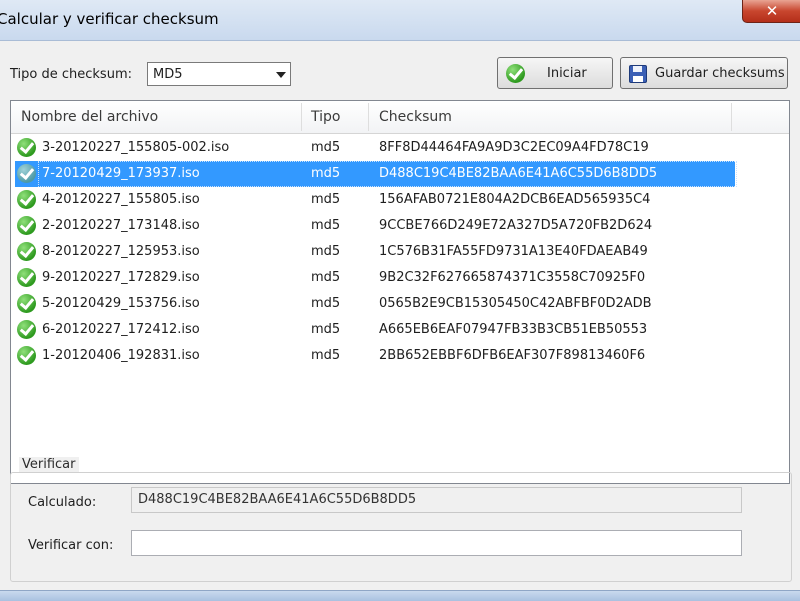 Image resolution: width=800 pixels, height=601 pixels. I want to click on file-name: 4-20120227_155805.iso, so click(121, 199).